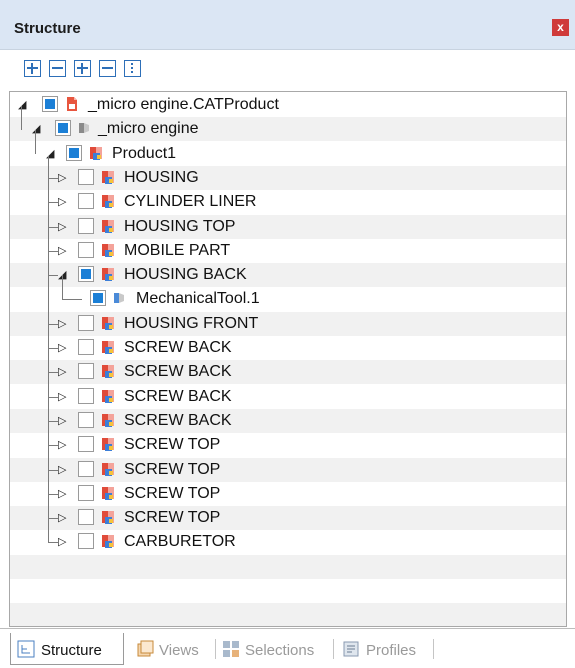 This screenshot has height=668, width=575. What do you see at coordinates (288, 251) in the screenshot?
I see `tree-item: ▷ MOBILE PART` at bounding box center [288, 251].